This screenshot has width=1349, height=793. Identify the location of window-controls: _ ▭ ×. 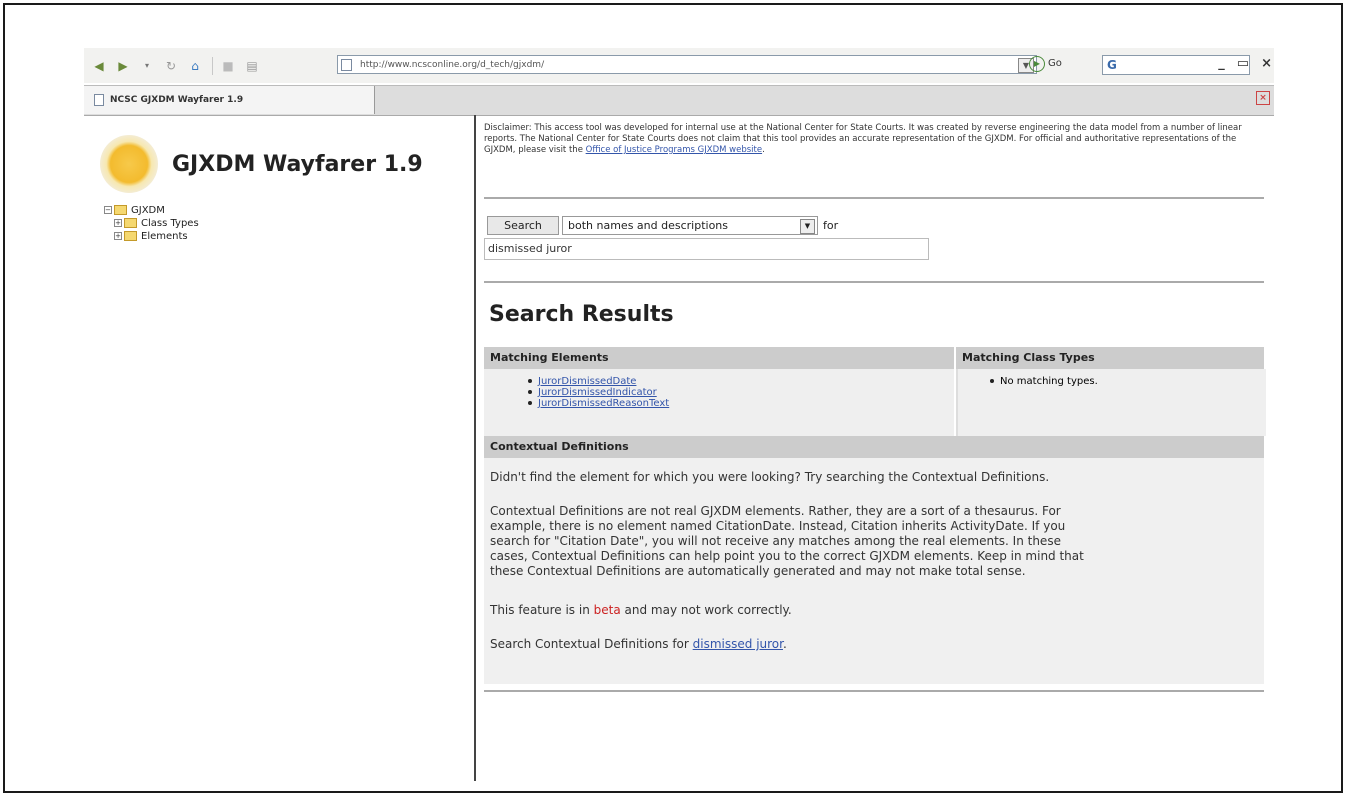
(1246, 63).